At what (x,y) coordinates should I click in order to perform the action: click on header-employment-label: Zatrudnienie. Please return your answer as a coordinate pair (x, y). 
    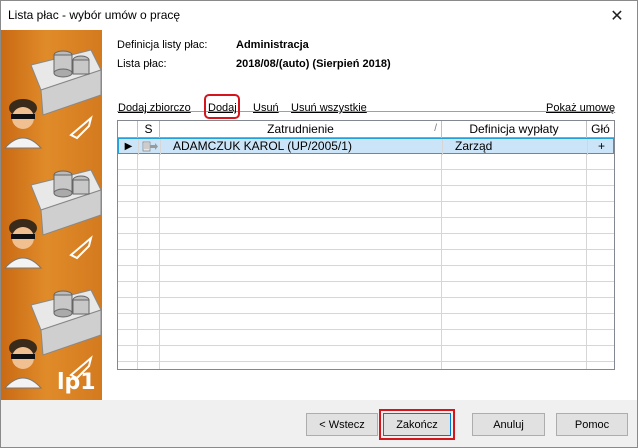
    Looking at the image, I should click on (300, 129).